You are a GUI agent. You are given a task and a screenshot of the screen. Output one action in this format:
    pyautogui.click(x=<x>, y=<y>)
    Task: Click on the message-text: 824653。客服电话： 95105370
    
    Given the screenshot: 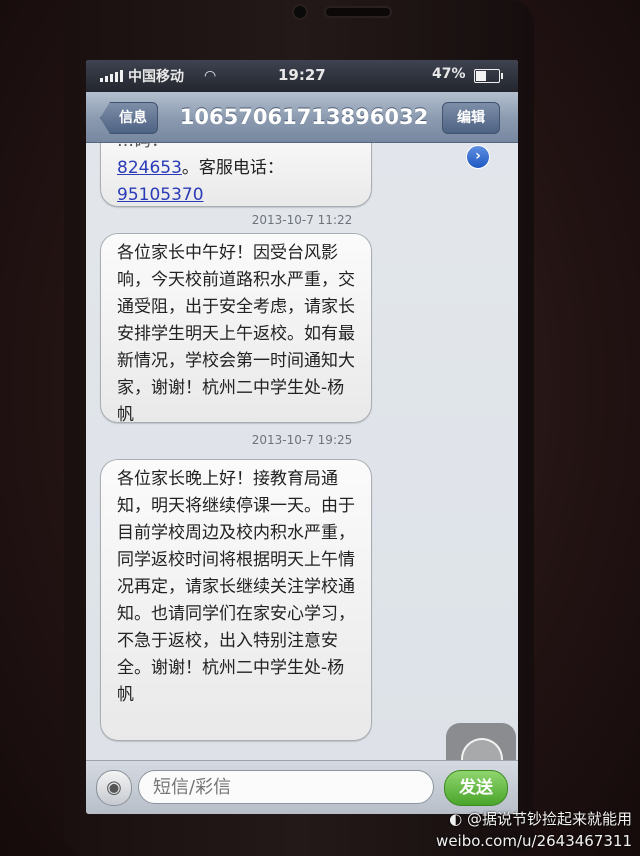 What is the action you would take?
    pyautogui.click(x=238, y=182)
    